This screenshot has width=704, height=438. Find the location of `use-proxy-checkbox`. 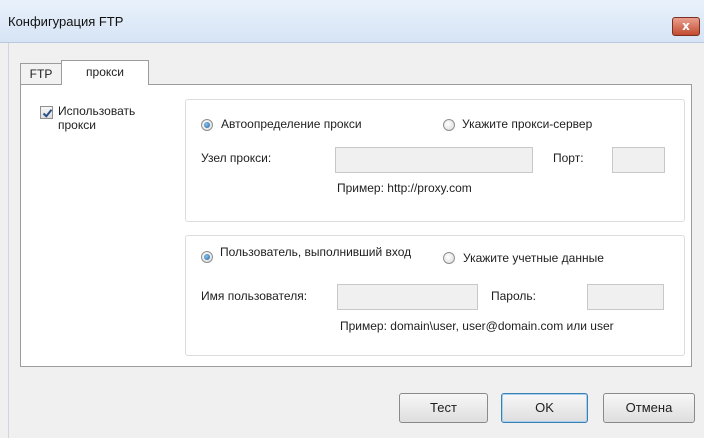

use-proxy-checkbox is located at coordinates (46, 112).